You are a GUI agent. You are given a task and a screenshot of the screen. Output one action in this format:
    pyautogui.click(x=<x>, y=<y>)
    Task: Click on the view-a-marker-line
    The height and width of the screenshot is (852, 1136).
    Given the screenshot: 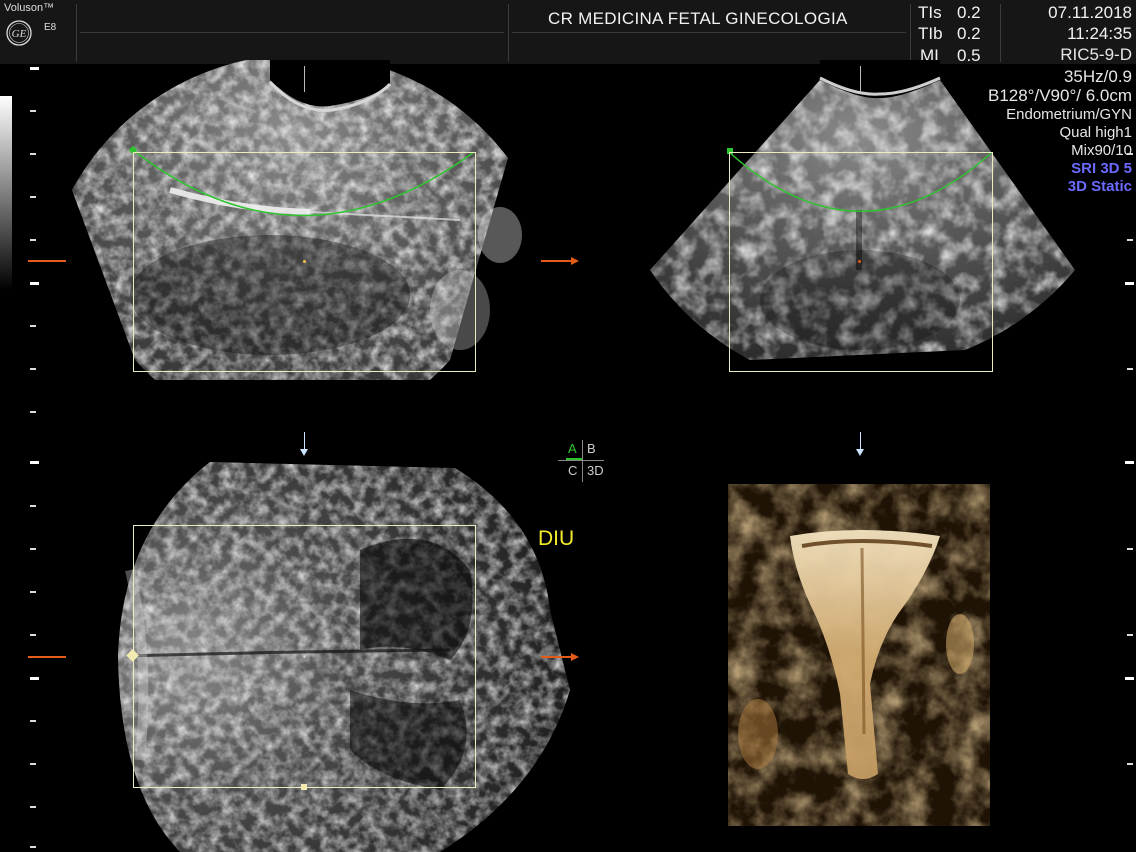 What is the action you would take?
    pyautogui.click(x=304, y=79)
    